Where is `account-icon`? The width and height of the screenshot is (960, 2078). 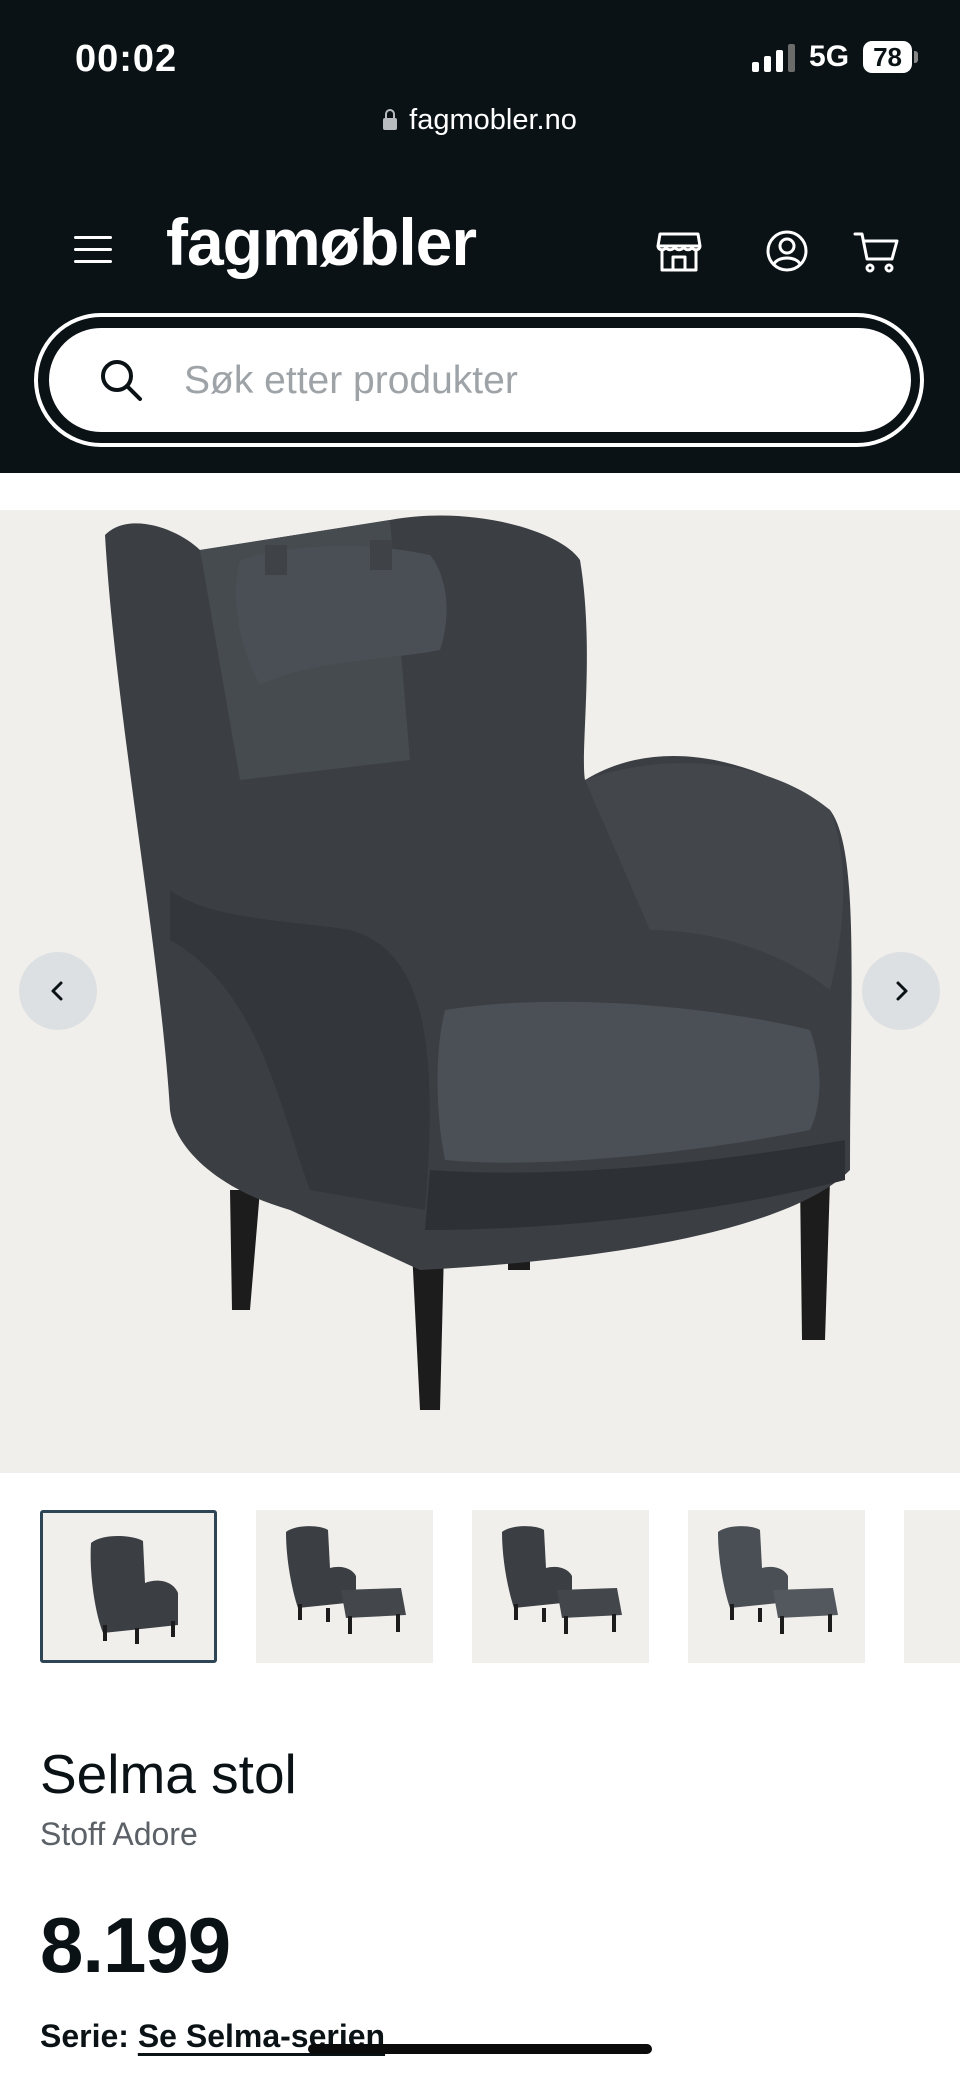 account-icon is located at coordinates (787, 251).